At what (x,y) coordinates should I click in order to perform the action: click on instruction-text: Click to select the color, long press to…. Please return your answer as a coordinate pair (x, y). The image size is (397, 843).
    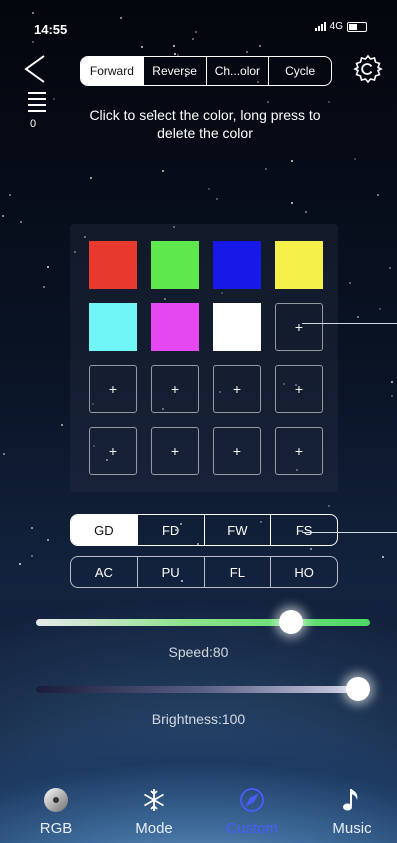
    Looking at the image, I should click on (205, 124).